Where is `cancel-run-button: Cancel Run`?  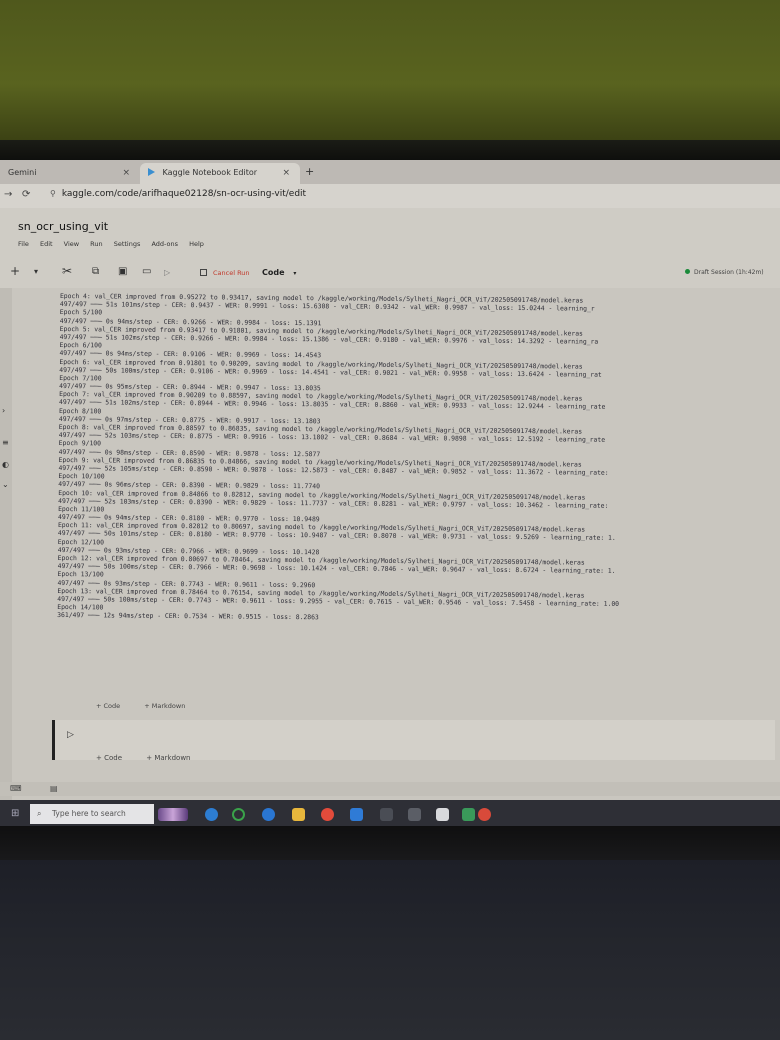 cancel-run-button: Cancel Run is located at coordinates (225, 273).